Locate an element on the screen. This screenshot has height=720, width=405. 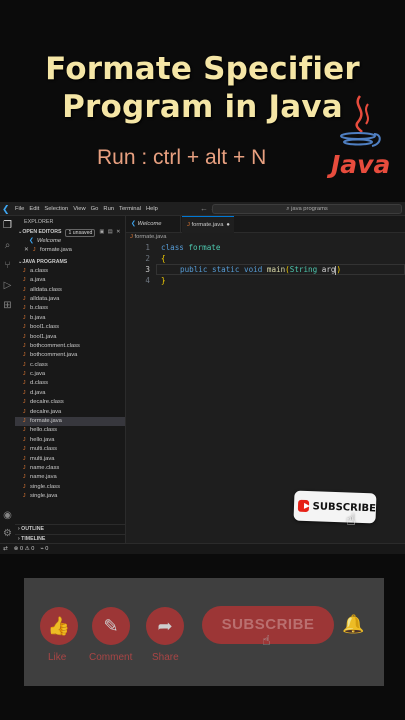
open-editors-label: OPEN EDITORS is located at coordinates (42, 232).